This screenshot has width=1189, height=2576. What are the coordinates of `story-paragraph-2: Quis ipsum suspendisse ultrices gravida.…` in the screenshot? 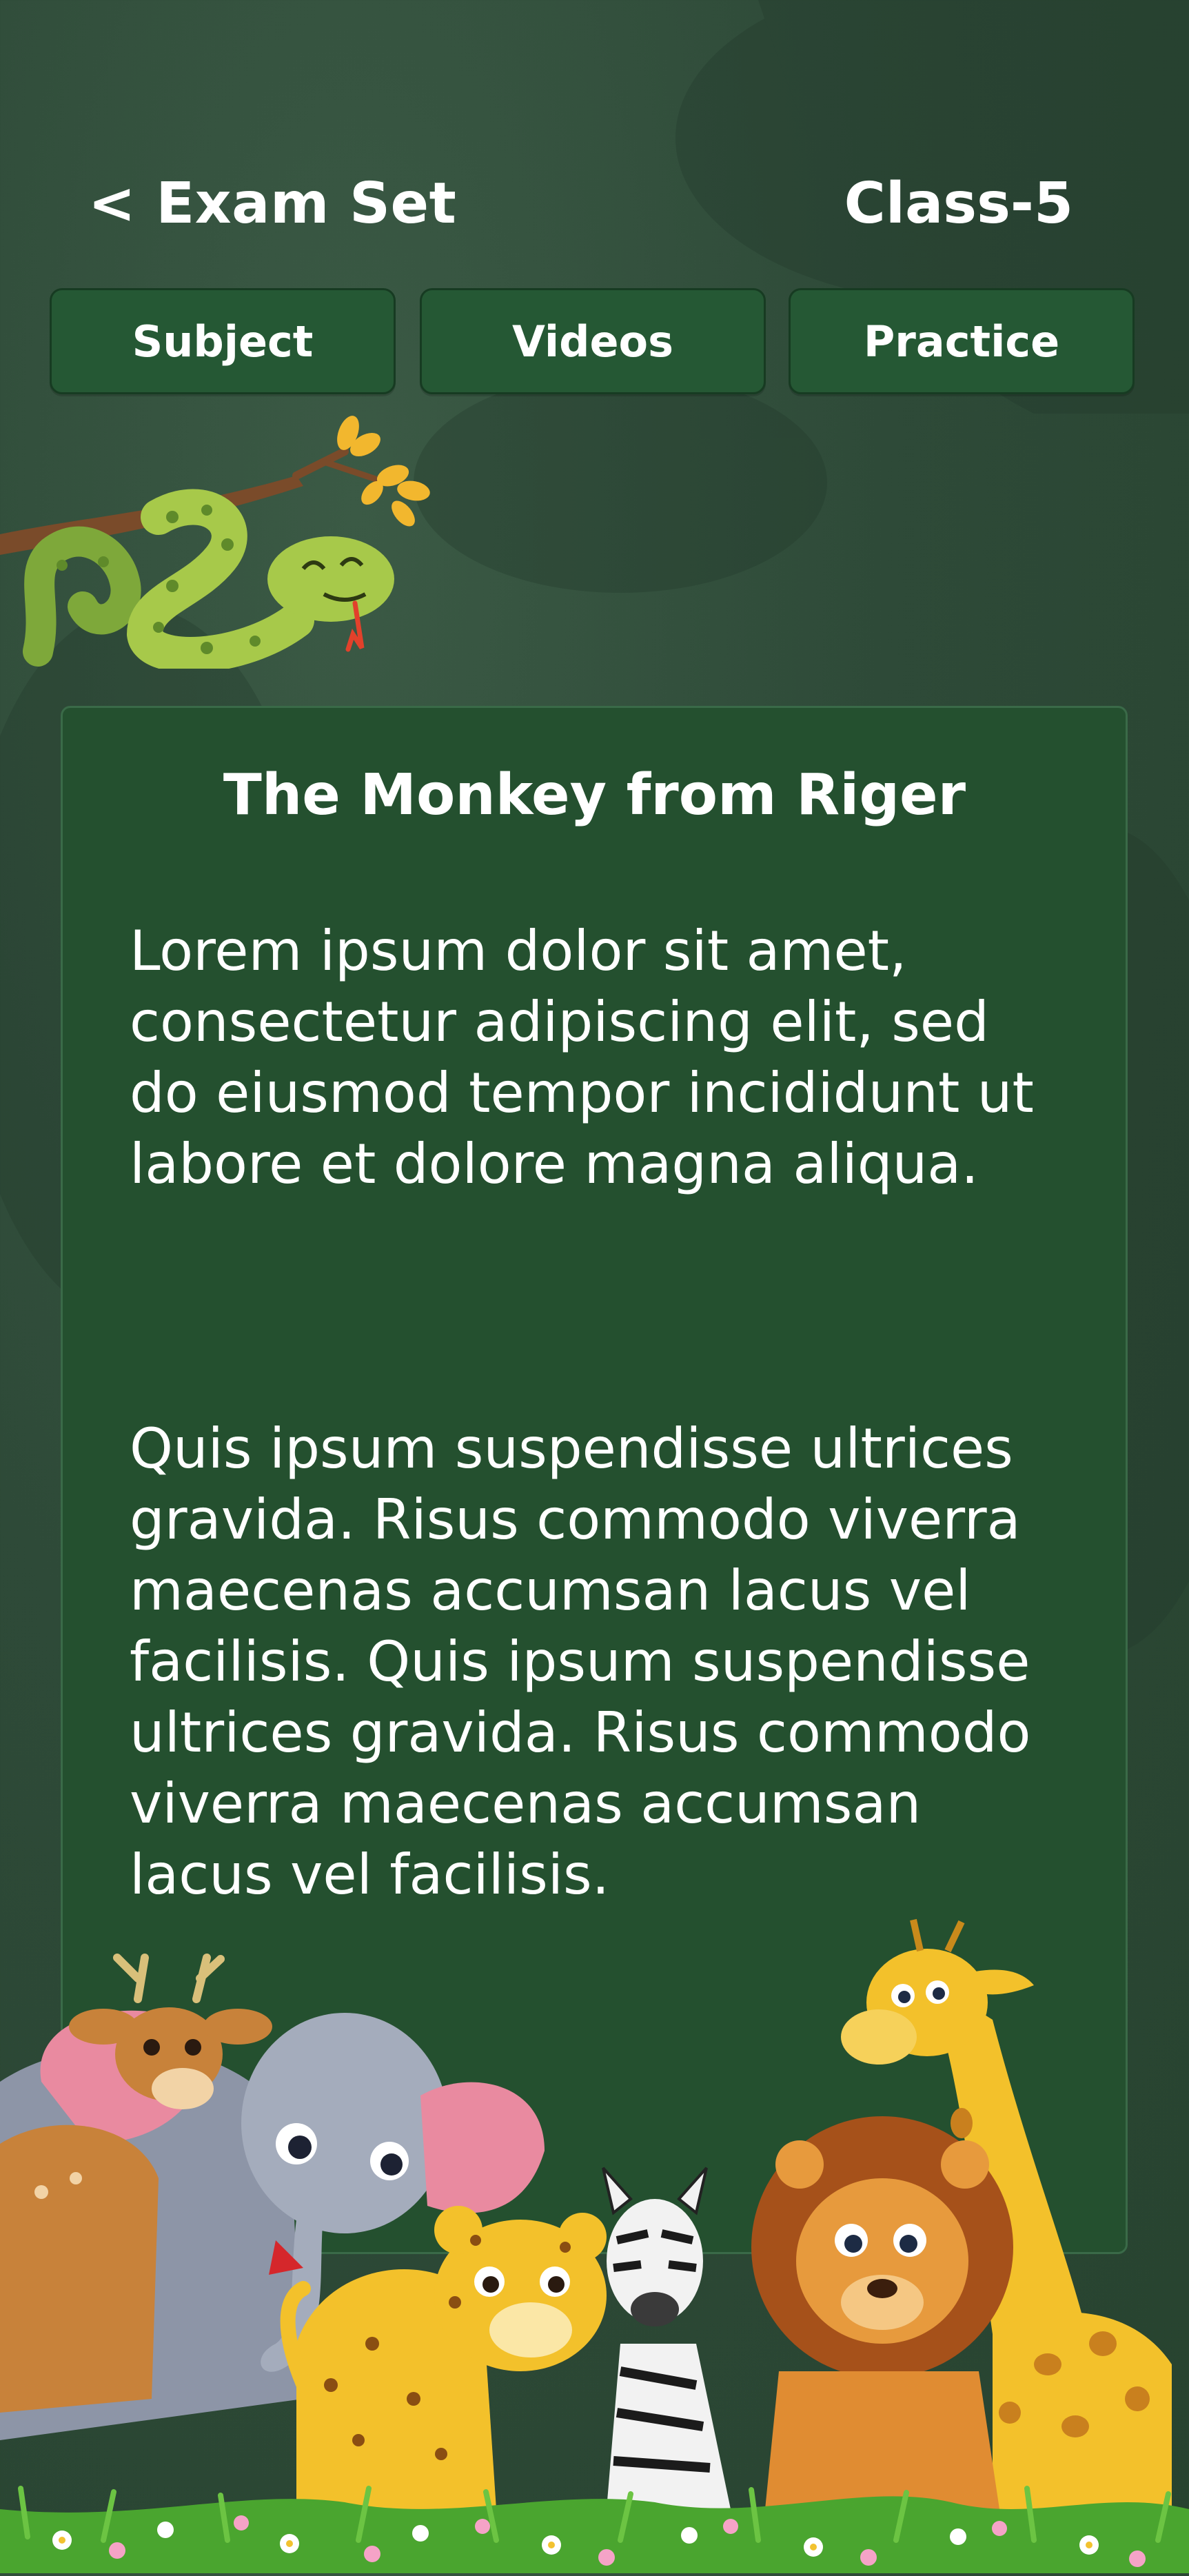 It's located at (580, 1662).